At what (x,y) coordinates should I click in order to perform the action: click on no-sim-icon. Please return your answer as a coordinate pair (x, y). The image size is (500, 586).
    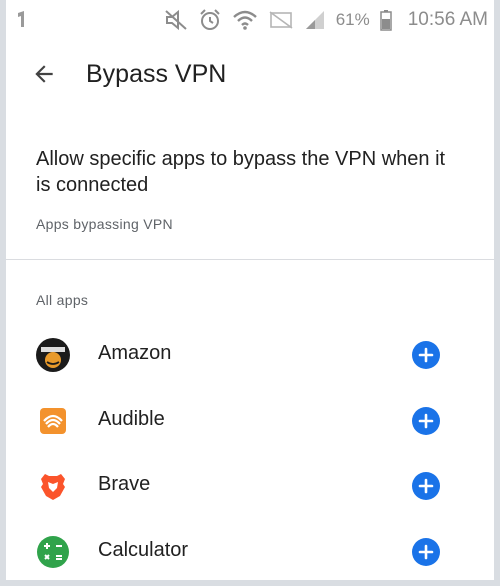
    Looking at the image, I should click on (281, 20).